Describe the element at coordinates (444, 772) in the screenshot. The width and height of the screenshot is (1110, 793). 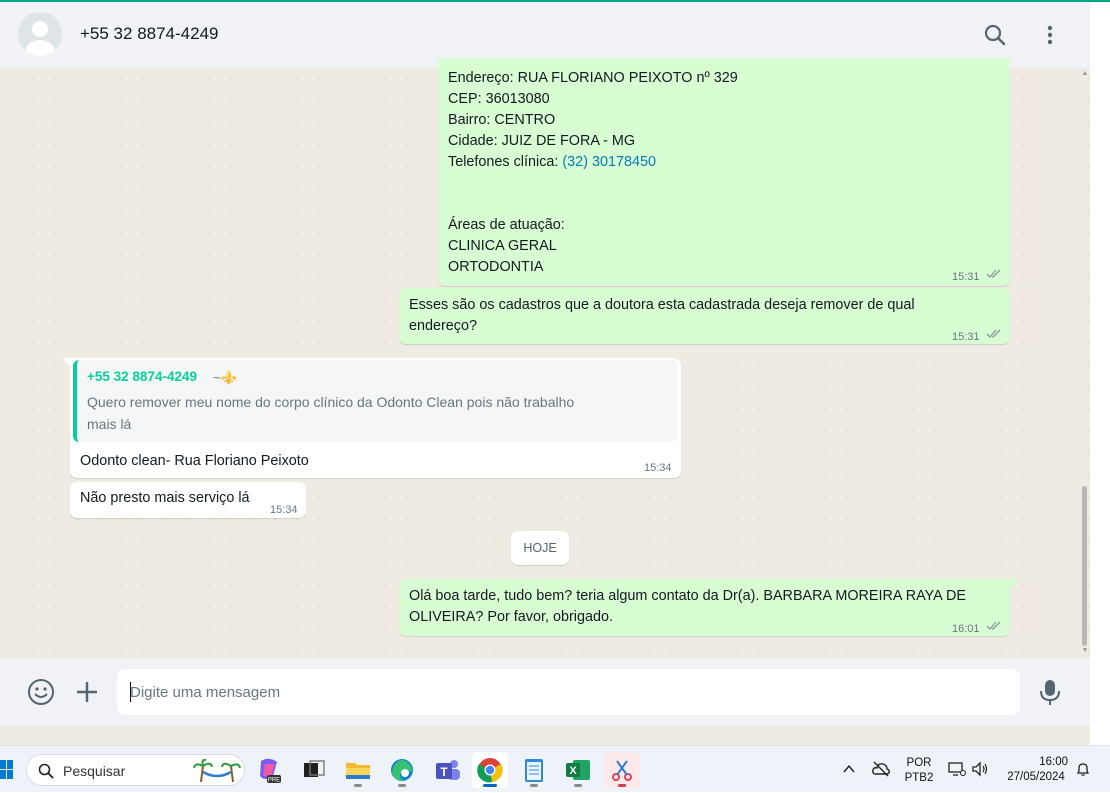
I see `svg-text: T` at that location.